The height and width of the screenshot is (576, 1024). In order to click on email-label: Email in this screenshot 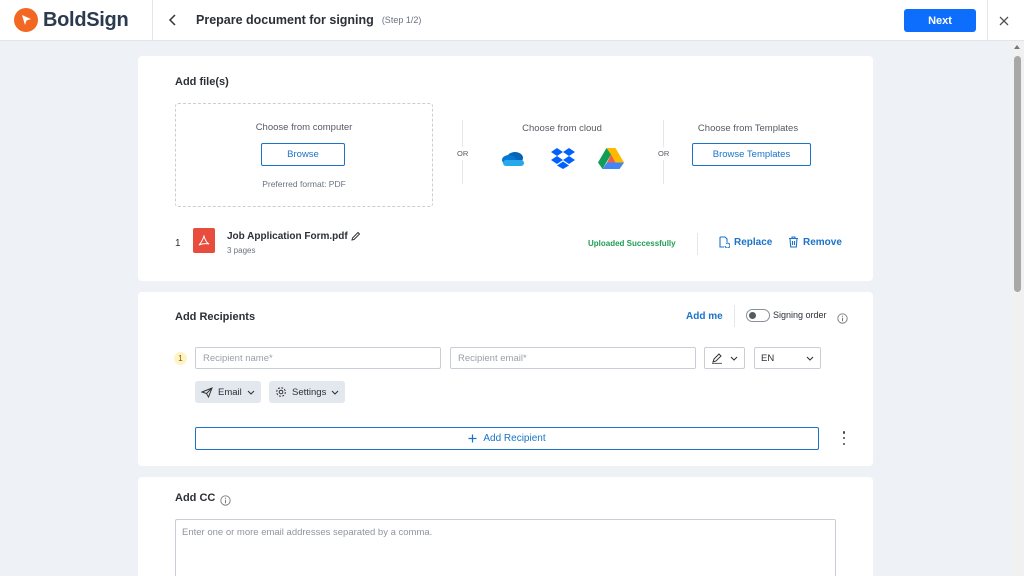, I will do `click(230, 392)`.